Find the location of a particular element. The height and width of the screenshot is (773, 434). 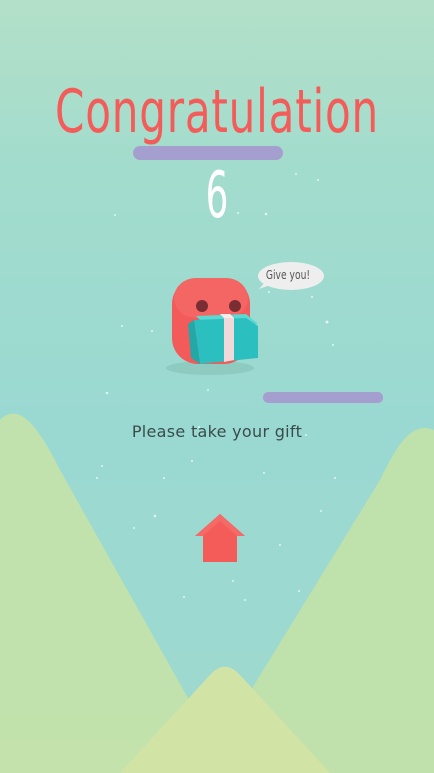

home-icon is located at coordinates (220, 538).